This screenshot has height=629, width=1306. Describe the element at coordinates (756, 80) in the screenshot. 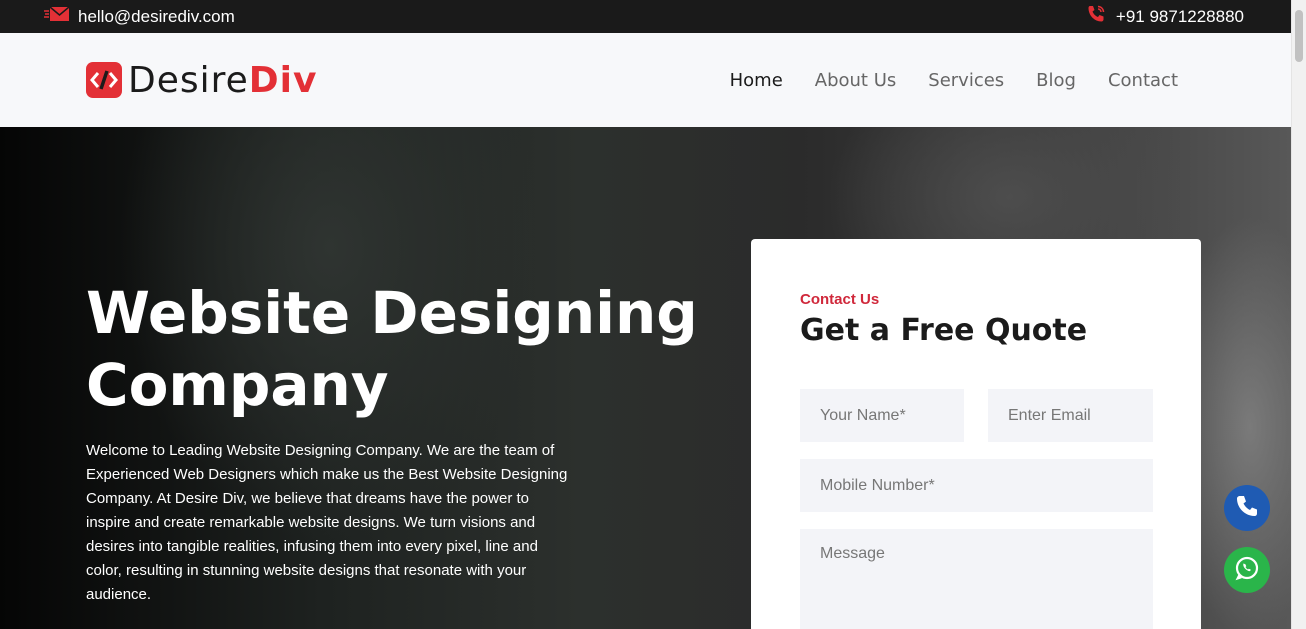

I see `nav-home: Home` at that location.